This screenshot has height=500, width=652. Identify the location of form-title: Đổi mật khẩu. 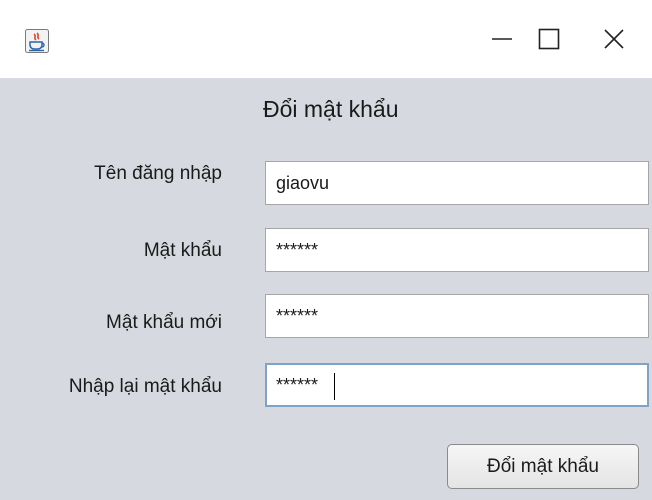
(331, 109).